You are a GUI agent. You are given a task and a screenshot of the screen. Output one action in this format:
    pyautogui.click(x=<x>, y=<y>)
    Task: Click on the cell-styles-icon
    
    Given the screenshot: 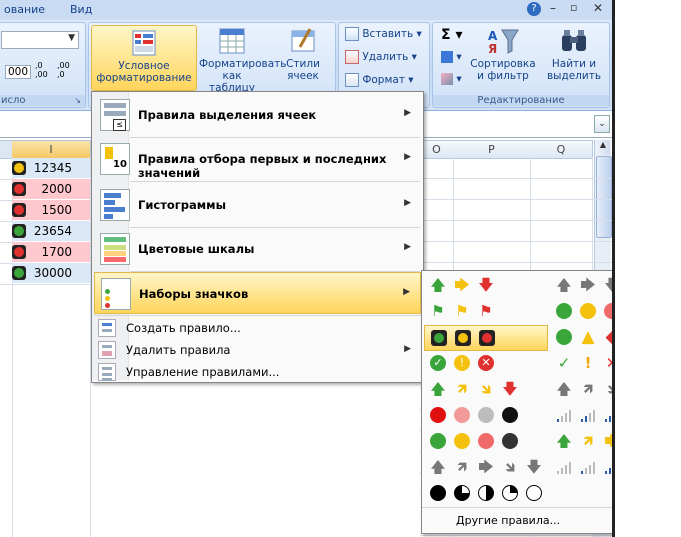 What is the action you would take?
    pyautogui.click(x=303, y=40)
    